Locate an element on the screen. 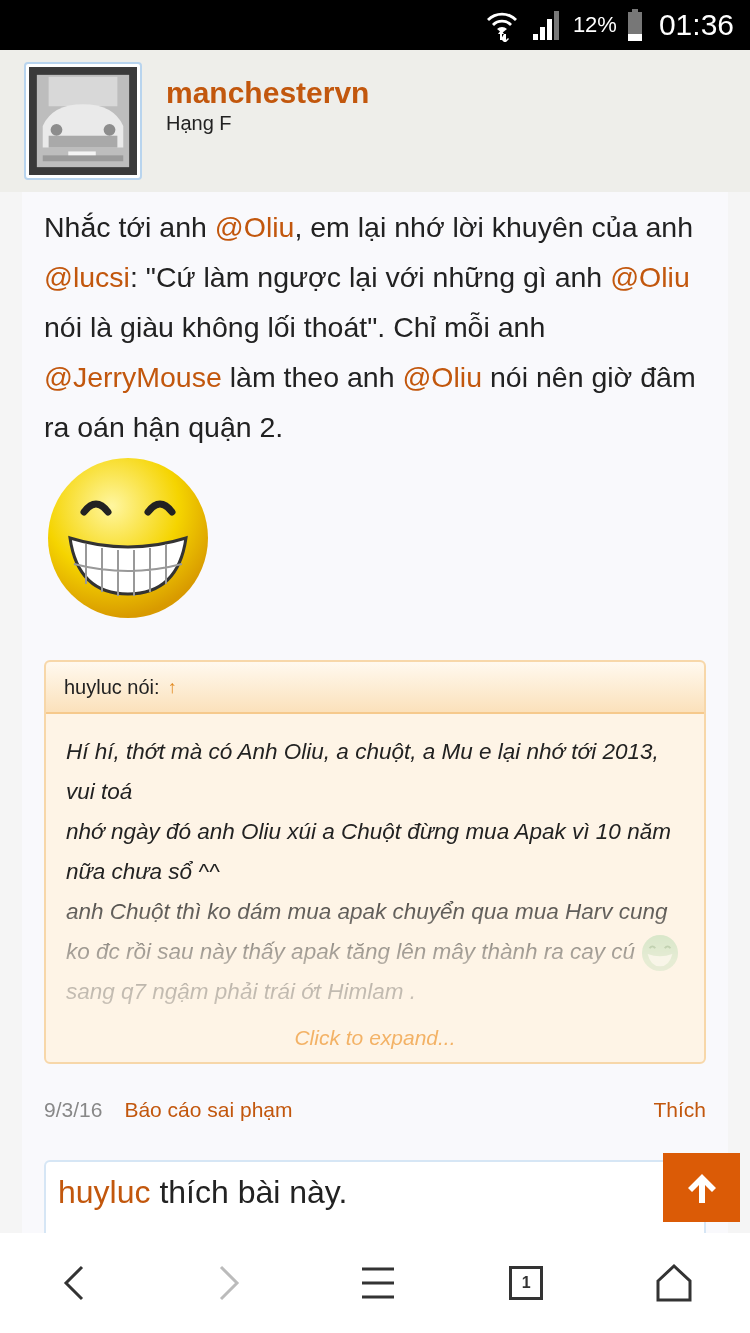  user-rank: Hạng F is located at coordinates (199, 123).